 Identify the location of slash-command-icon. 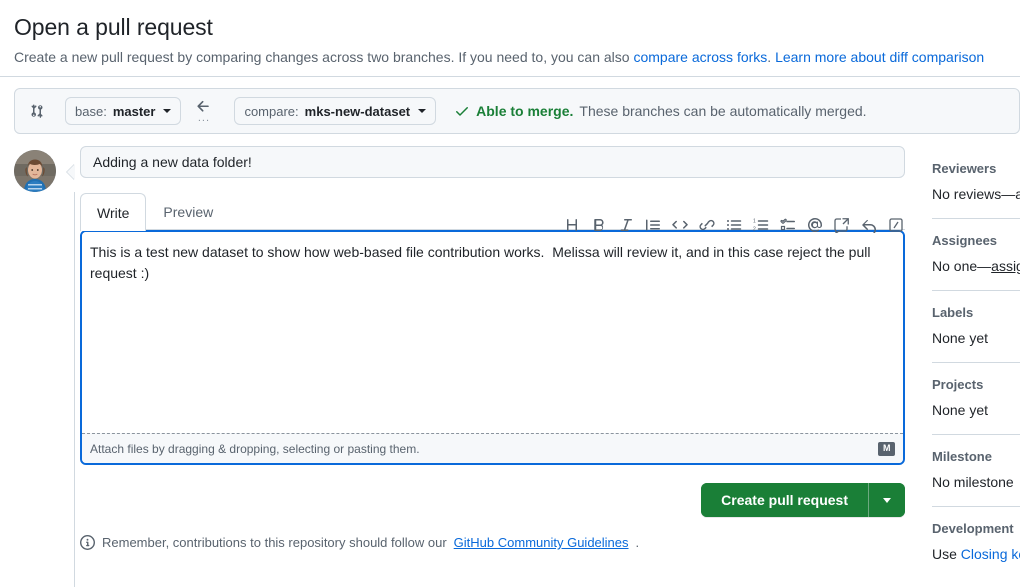
(896, 225).